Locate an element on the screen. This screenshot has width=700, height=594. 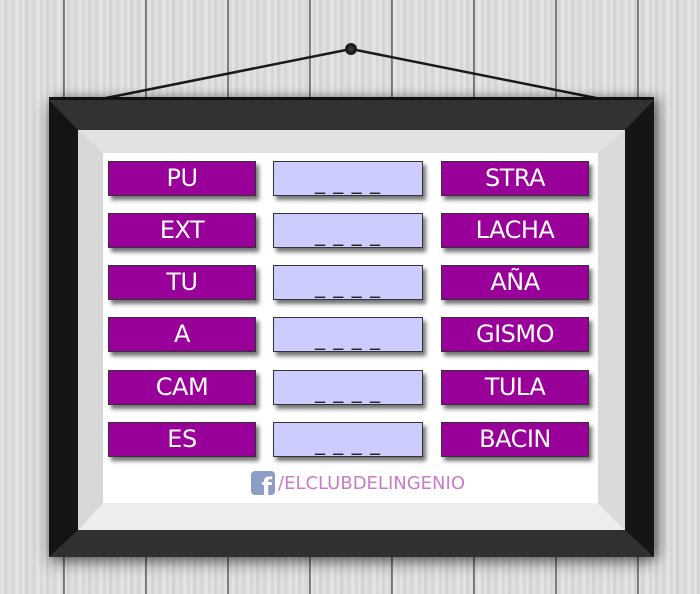
suffix-tile: TULA is located at coordinates (515, 387).